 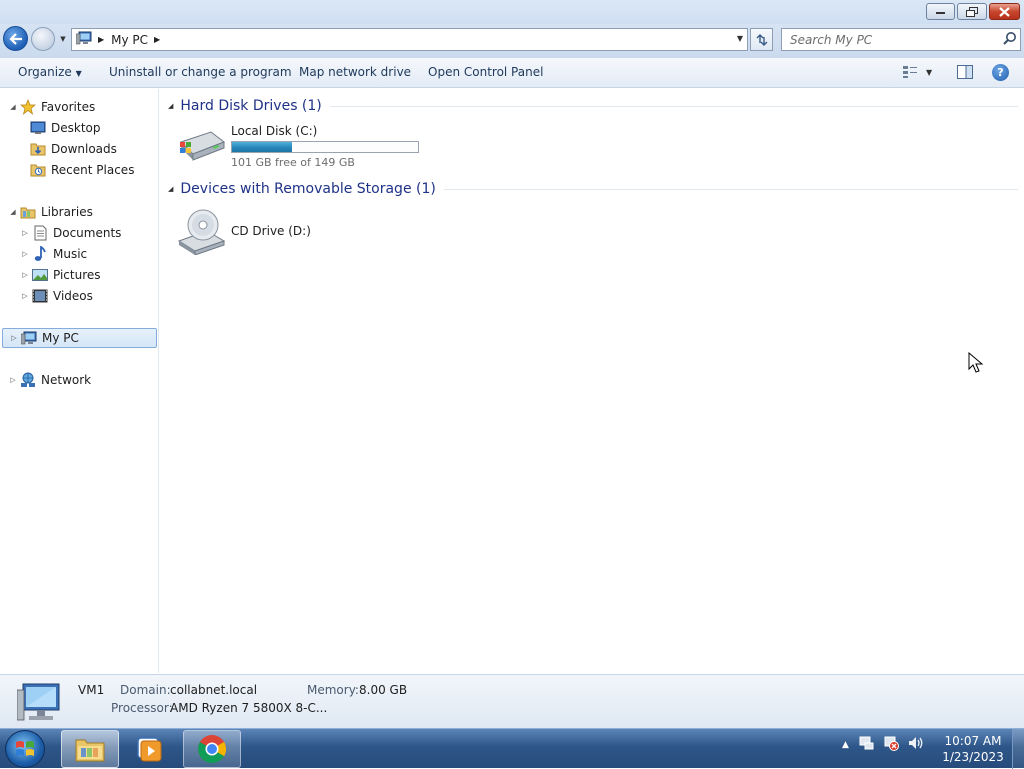 I want to click on breadcrumb-mypc: My PC, so click(x=129, y=40).